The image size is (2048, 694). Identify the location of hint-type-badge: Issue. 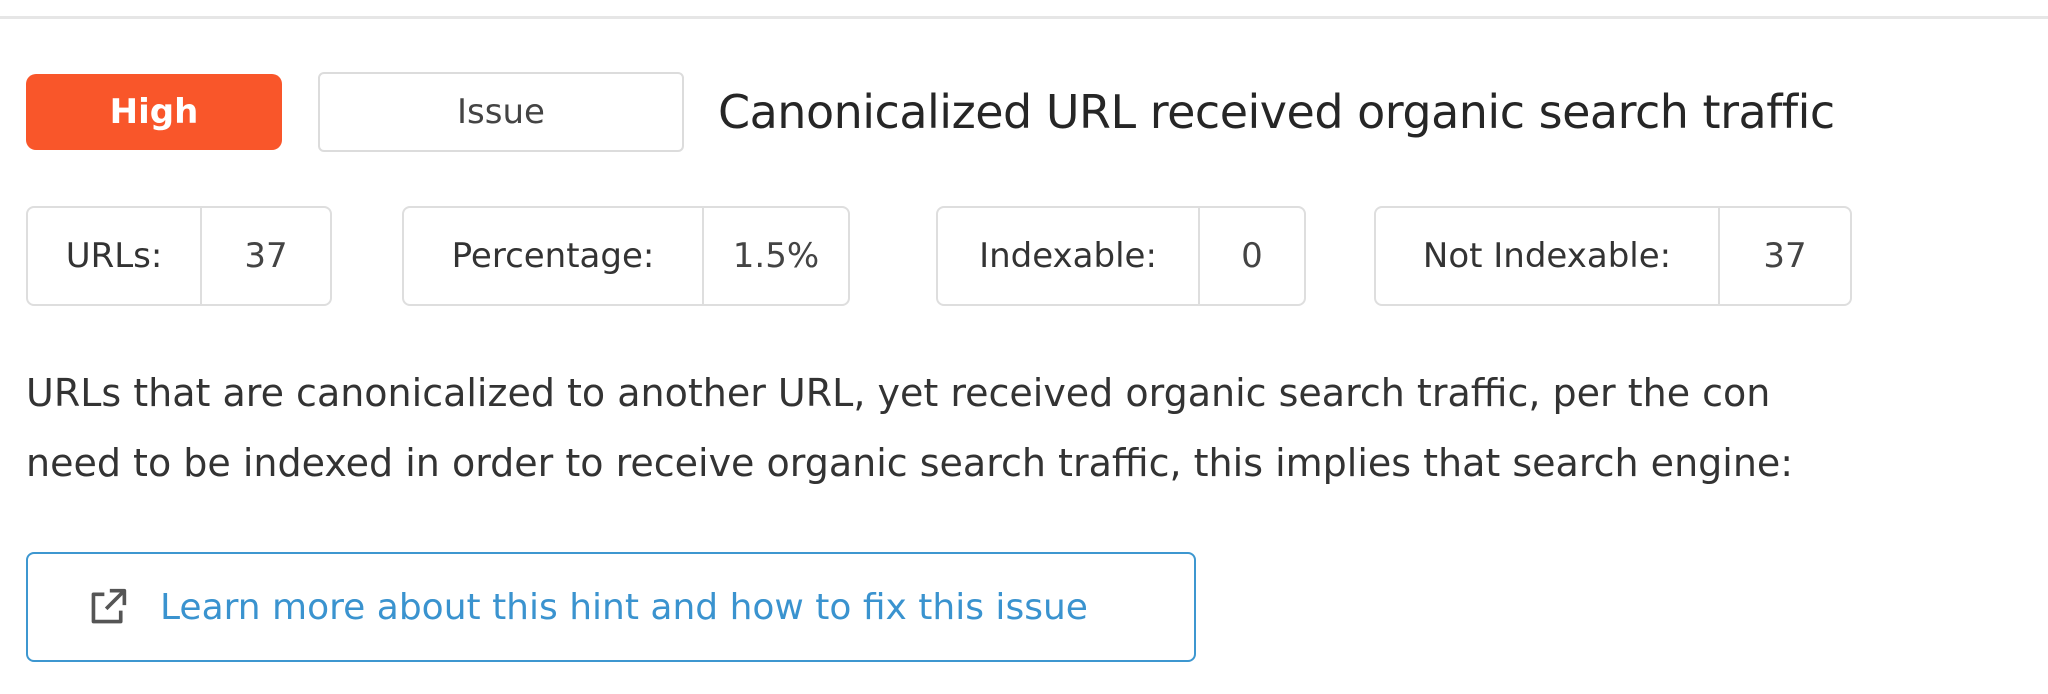
(501, 112).